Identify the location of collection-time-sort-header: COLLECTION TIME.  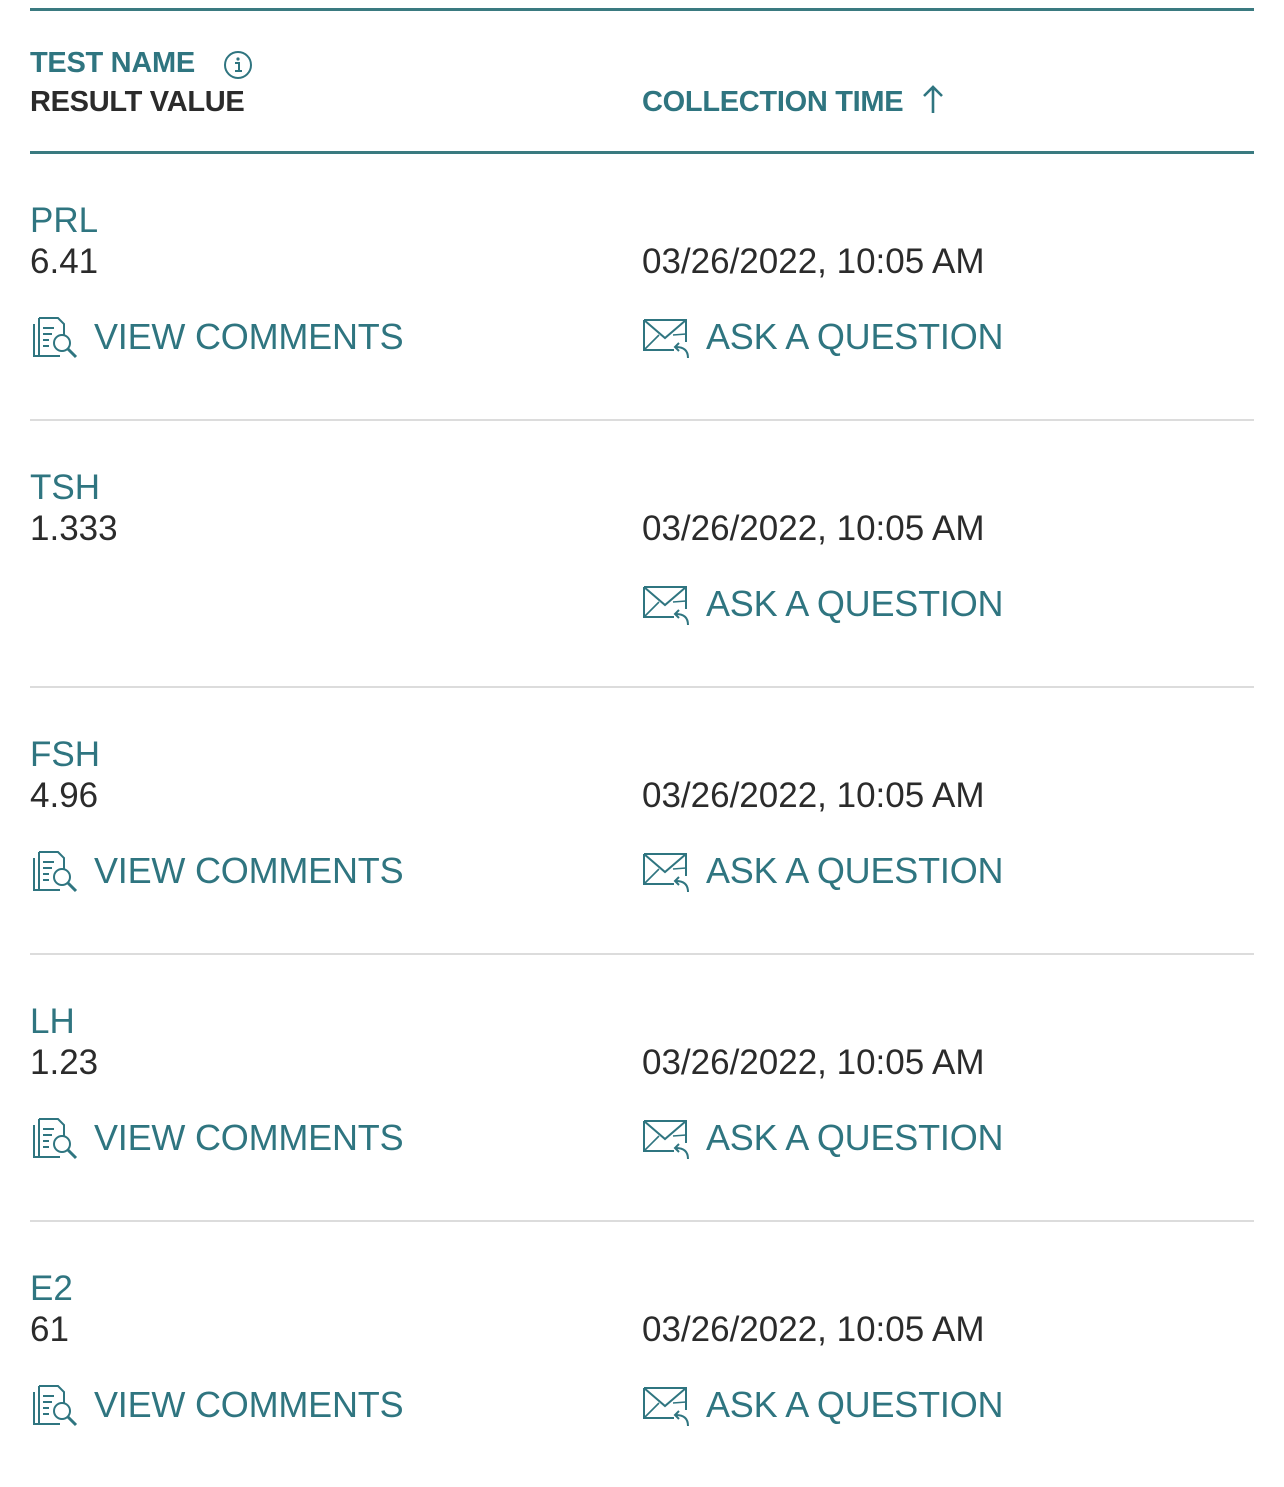
(773, 102).